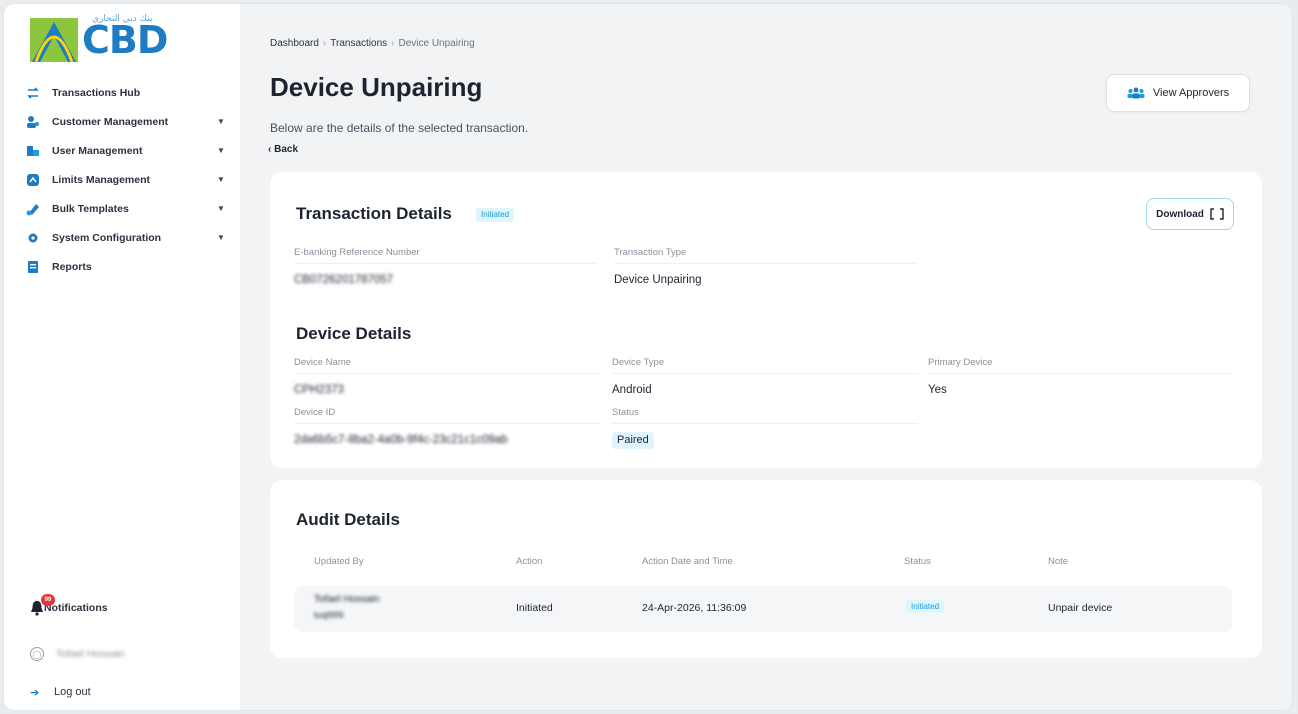 This screenshot has height=714, width=1298. What do you see at coordinates (344, 280) in the screenshot?
I see `field-value: CB0726201787057` at bounding box center [344, 280].